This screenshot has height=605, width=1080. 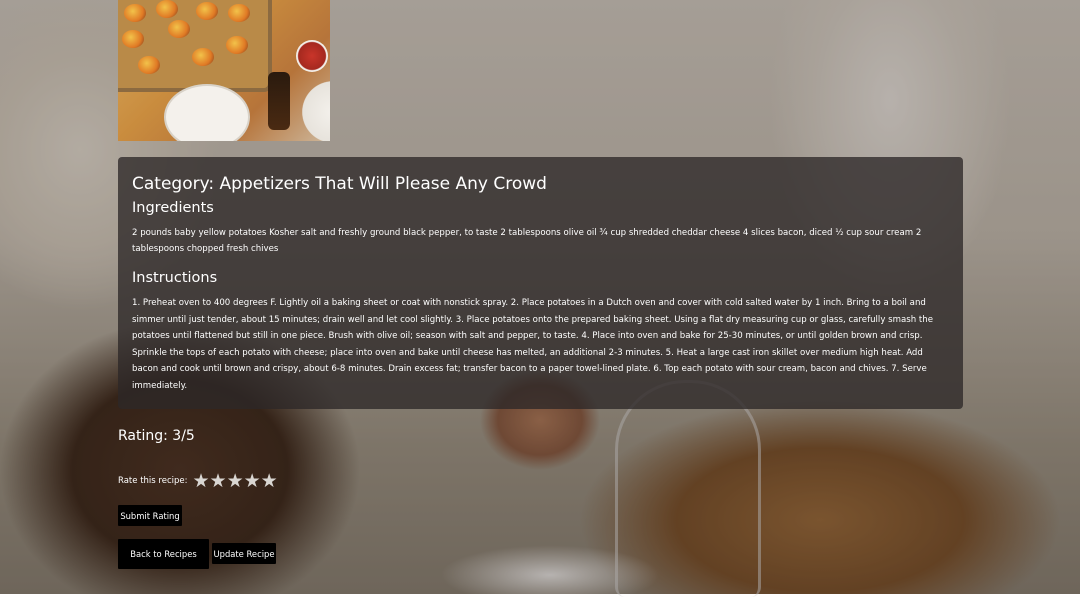 I want to click on sauce-bowl, so click(x=312, y=56).